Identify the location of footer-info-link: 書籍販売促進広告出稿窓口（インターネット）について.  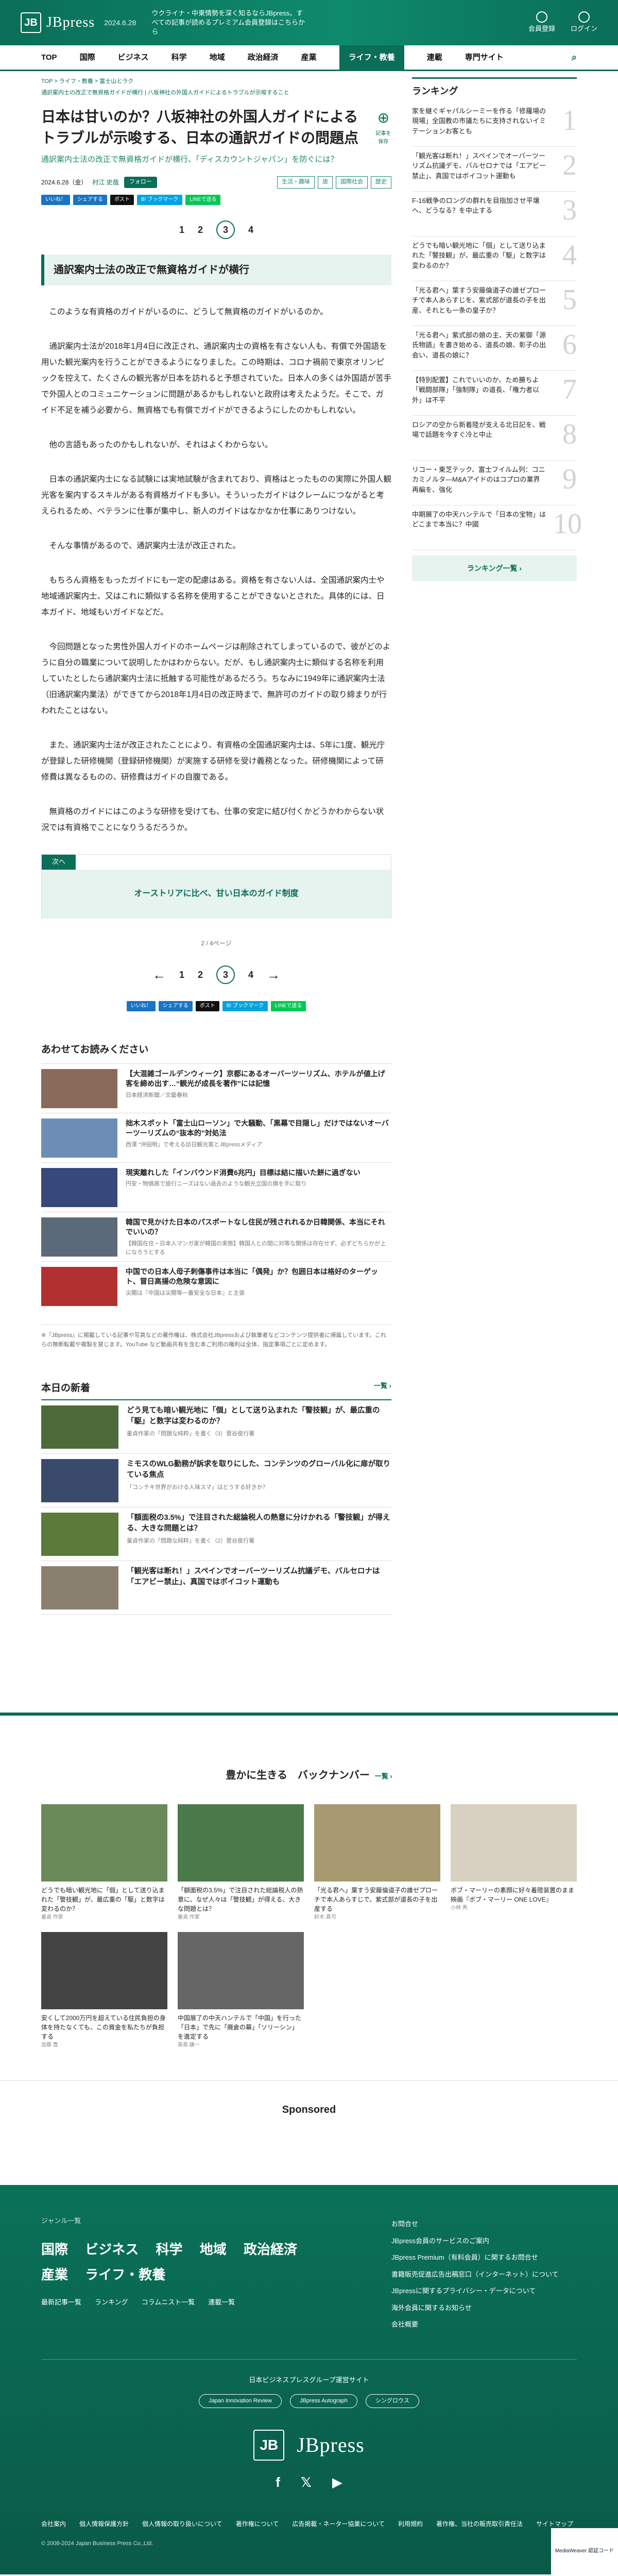
(484, 2274).